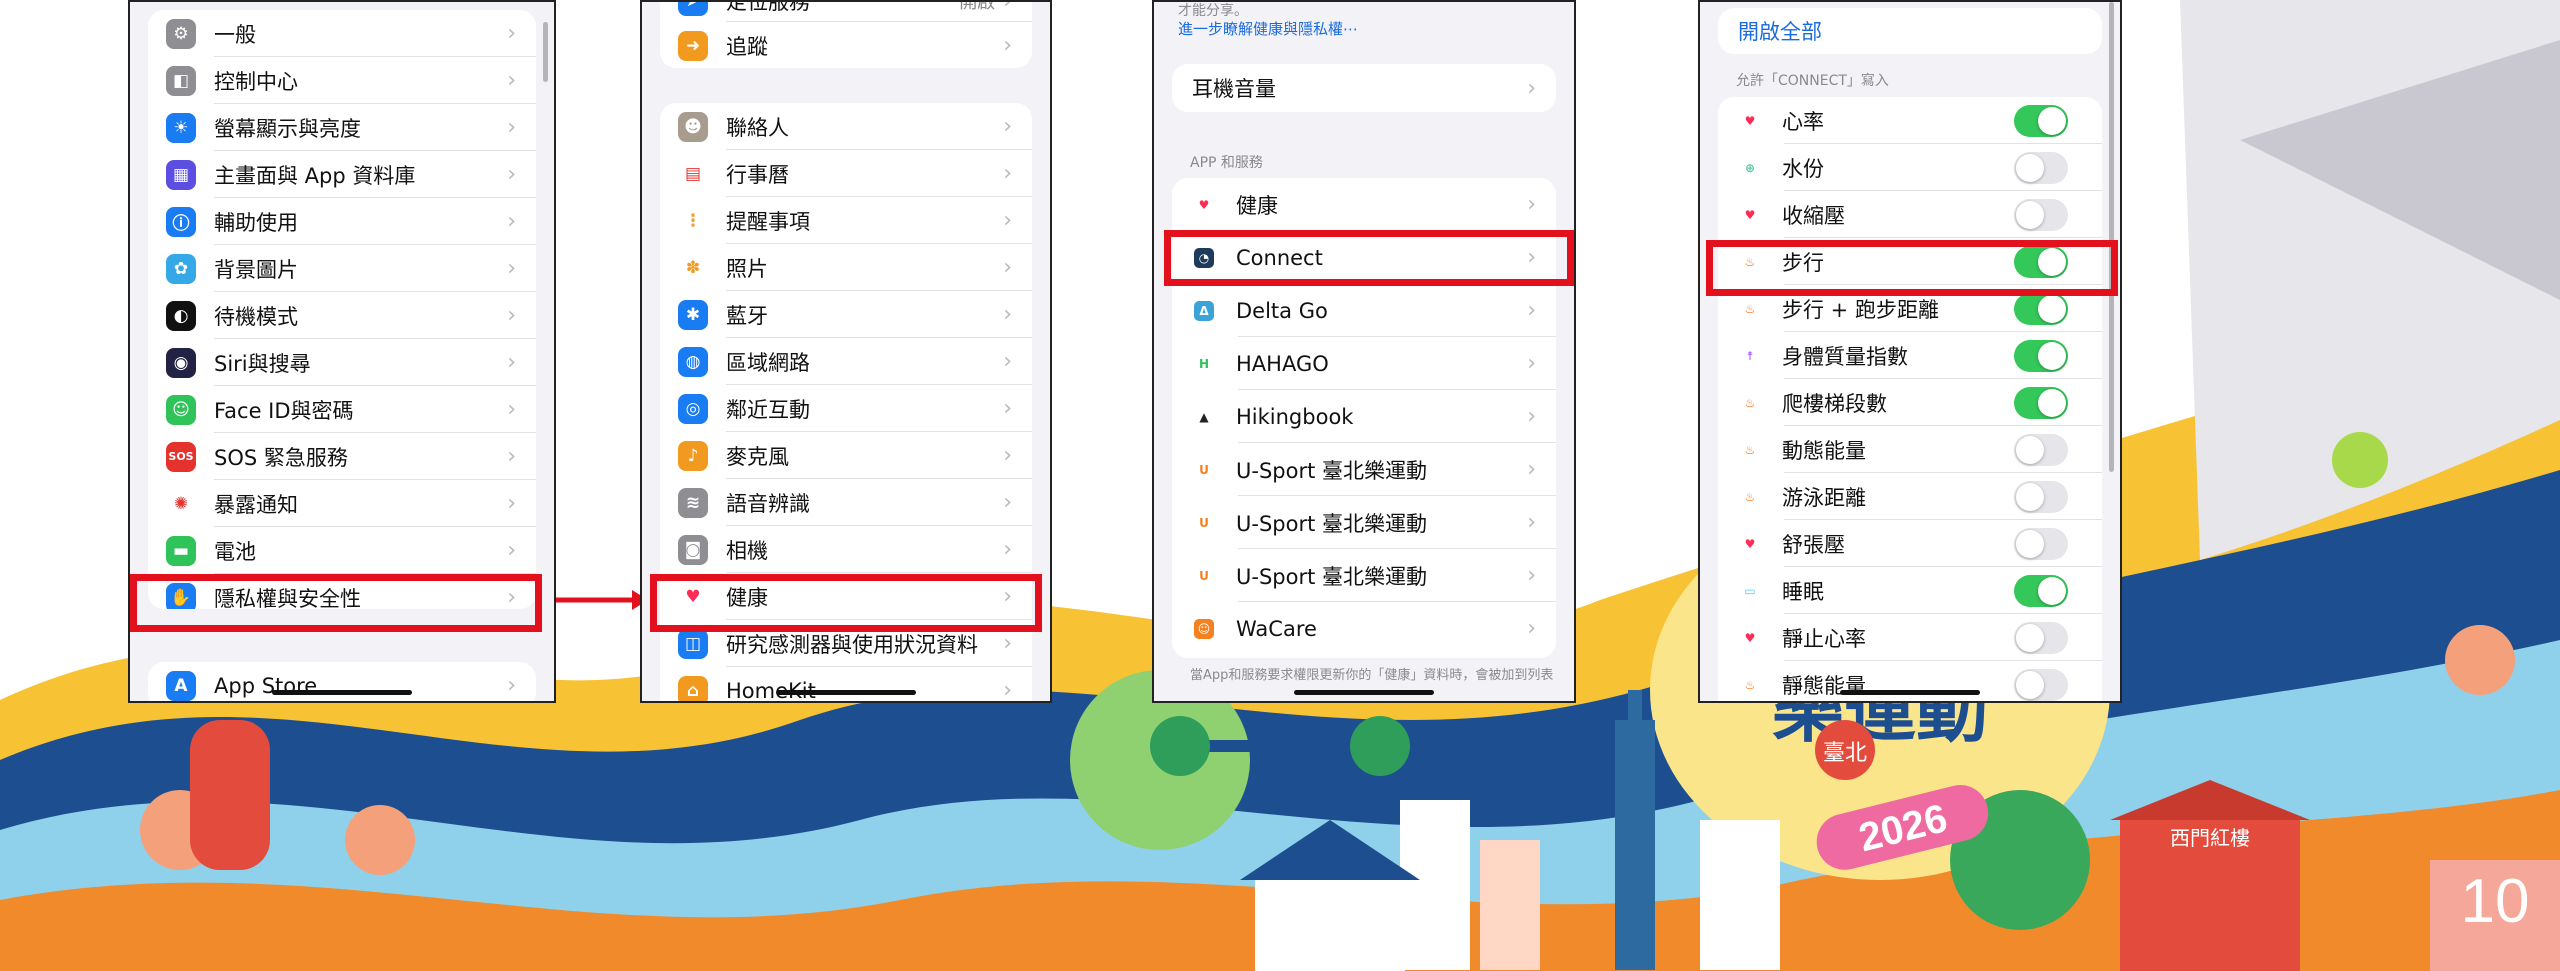 The width and height of the screenshot is (2560, 971). Describe the element at coordinates (846, 45) in the screenshot. I see `privacy-row-tracking: ➜ 追蹤 ›` at that location.